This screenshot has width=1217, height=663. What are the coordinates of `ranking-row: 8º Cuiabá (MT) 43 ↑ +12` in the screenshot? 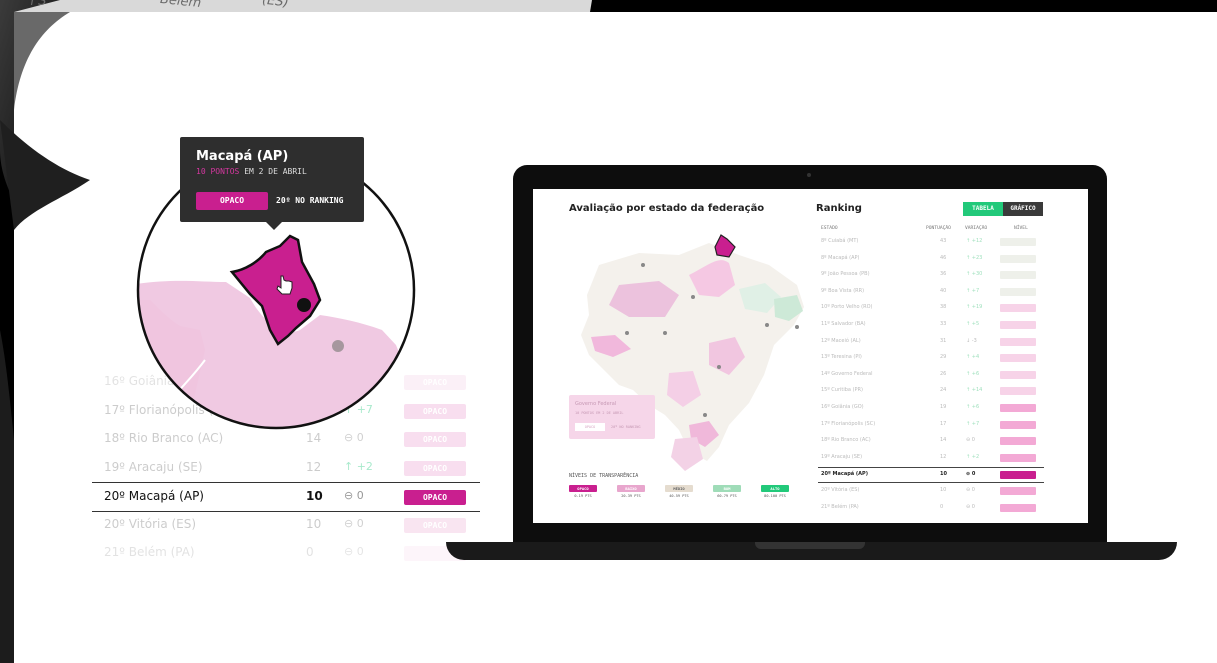 It's located at (931, 242).